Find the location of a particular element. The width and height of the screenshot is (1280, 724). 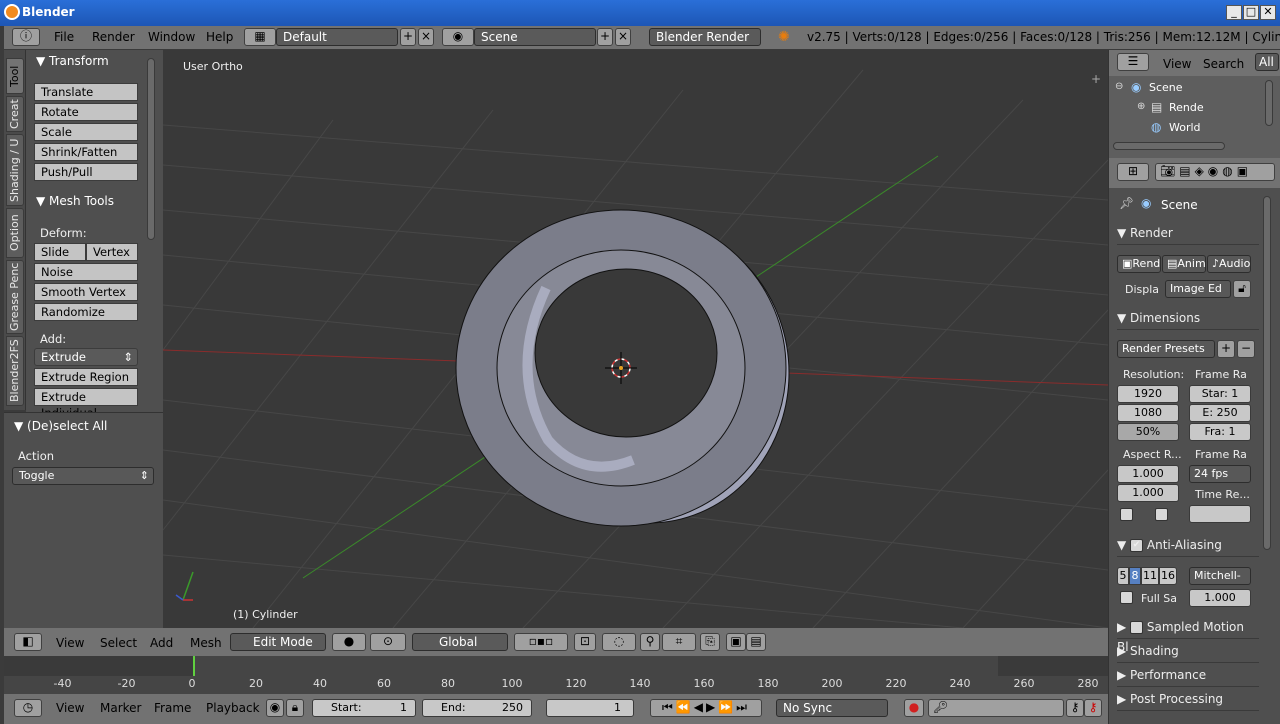

filter-size-field: 1.000 is located at coordinates (1220, 598).